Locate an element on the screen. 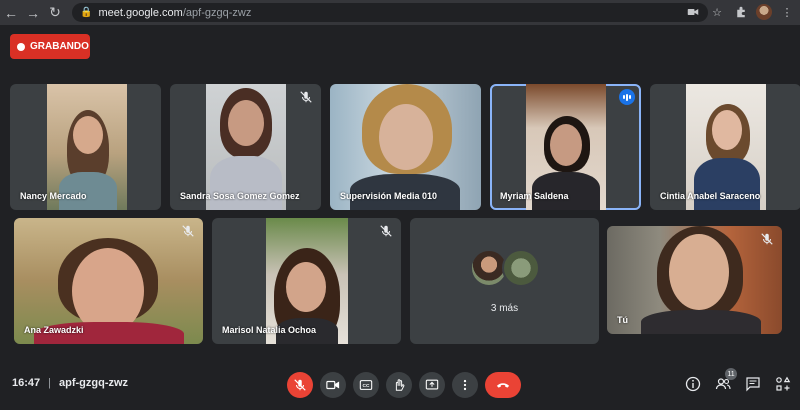  more-options-button is located at coordinates (465, 385).